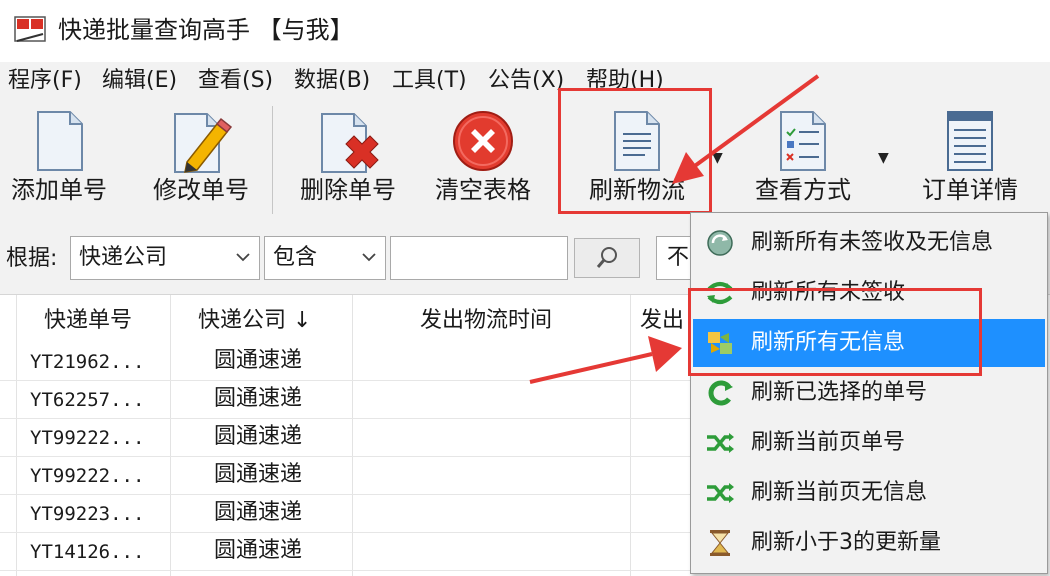 This screenshot has width=1050, height=576. I want to click on delete-document-icon, so click(350, 143).